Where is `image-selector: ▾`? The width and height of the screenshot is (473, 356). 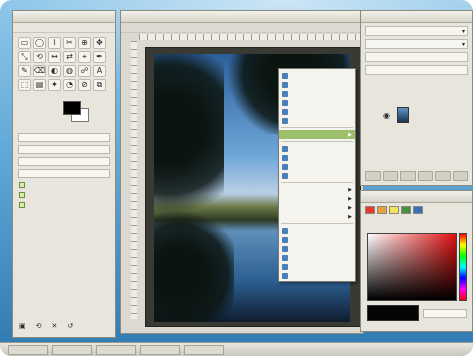 image-selector: ▾ is located at coordinates (416, 31).